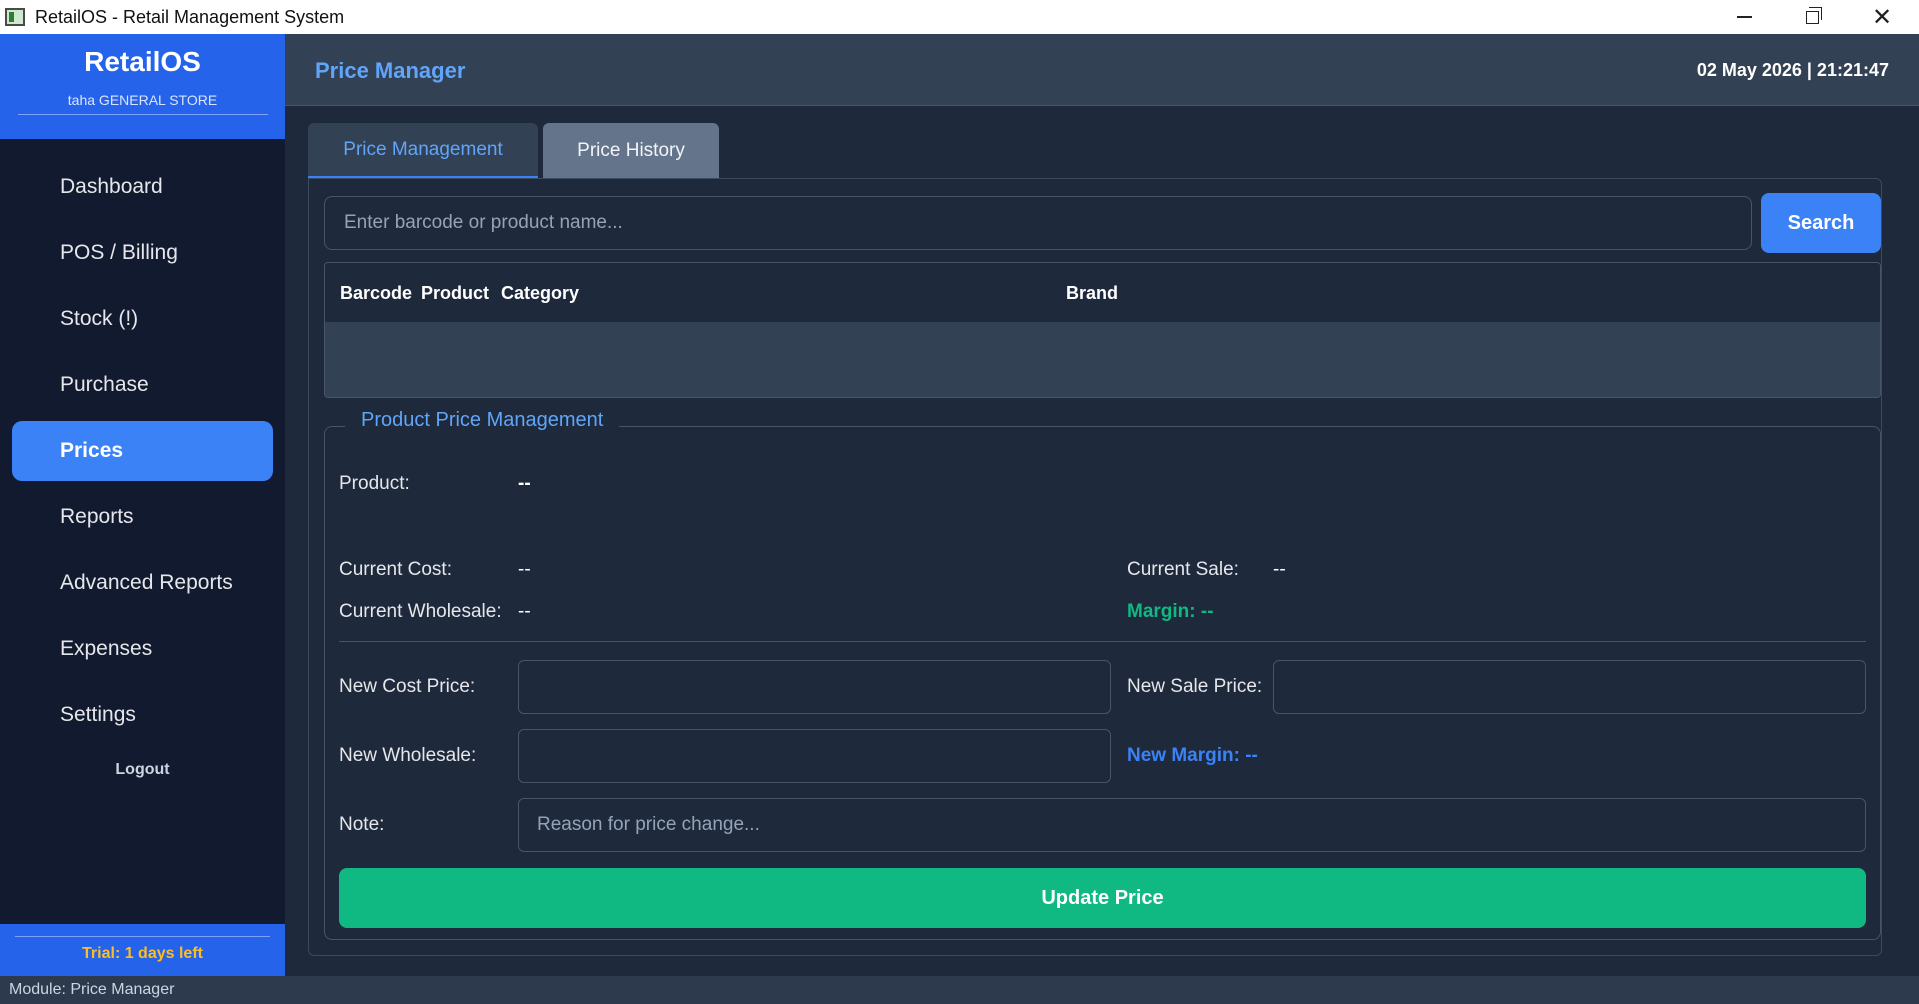  I want to click on status-bar: Module: Price Manager, so click(959, 990).